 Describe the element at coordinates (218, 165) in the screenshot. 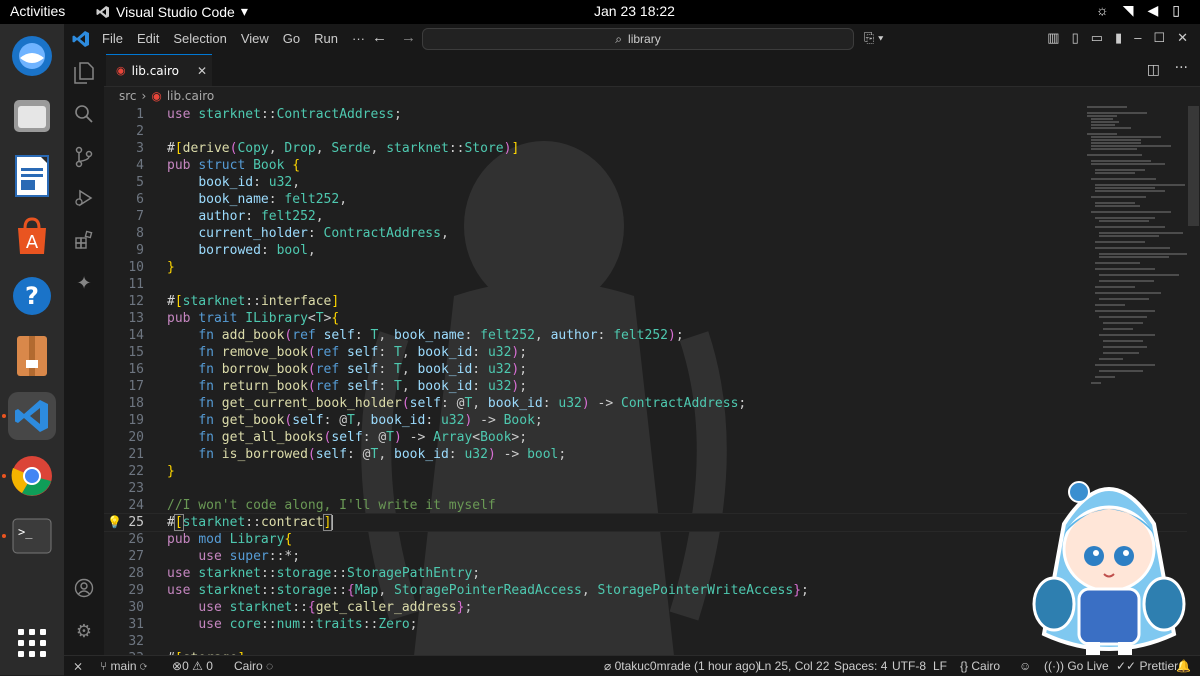

I see `code-line: 4 pub struct Book {` at that location.